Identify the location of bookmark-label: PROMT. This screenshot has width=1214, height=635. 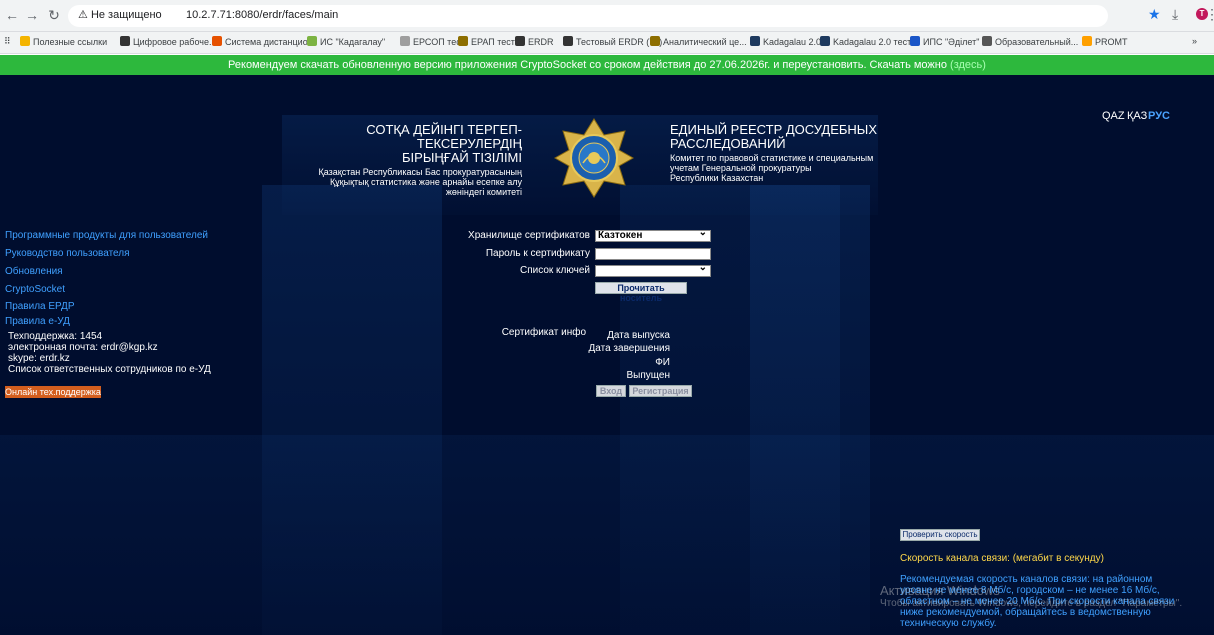
(1111, 42).